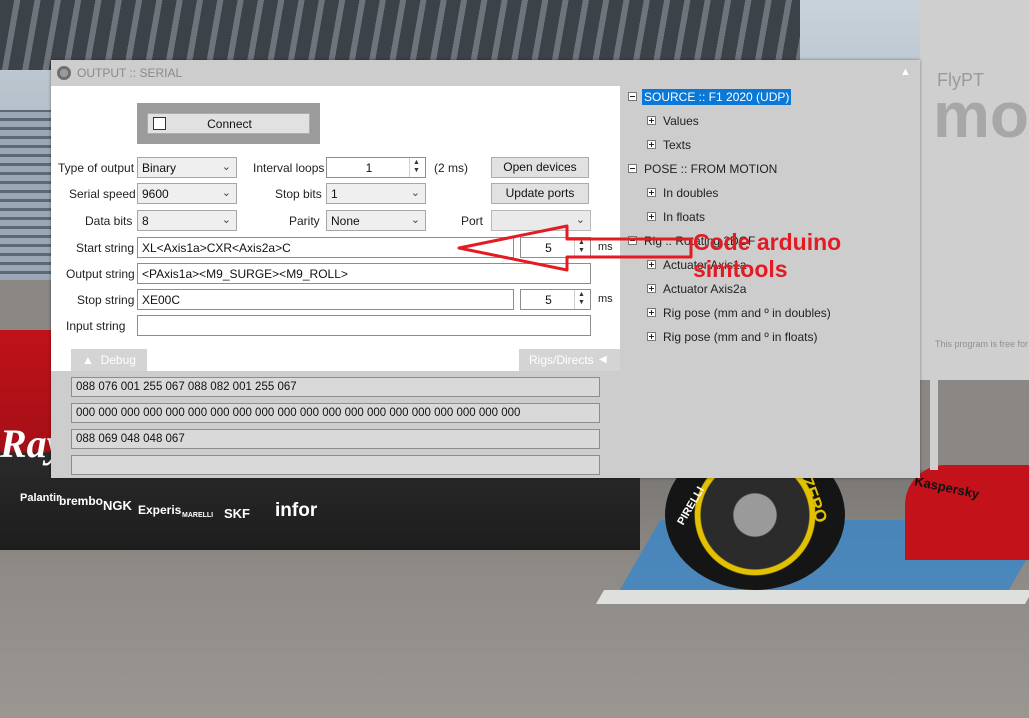 This screenshot has height=718, width=1029. Describe the element at coordinates (934, 425) in the screenshot. I see `flypt-panel-post` at that location.